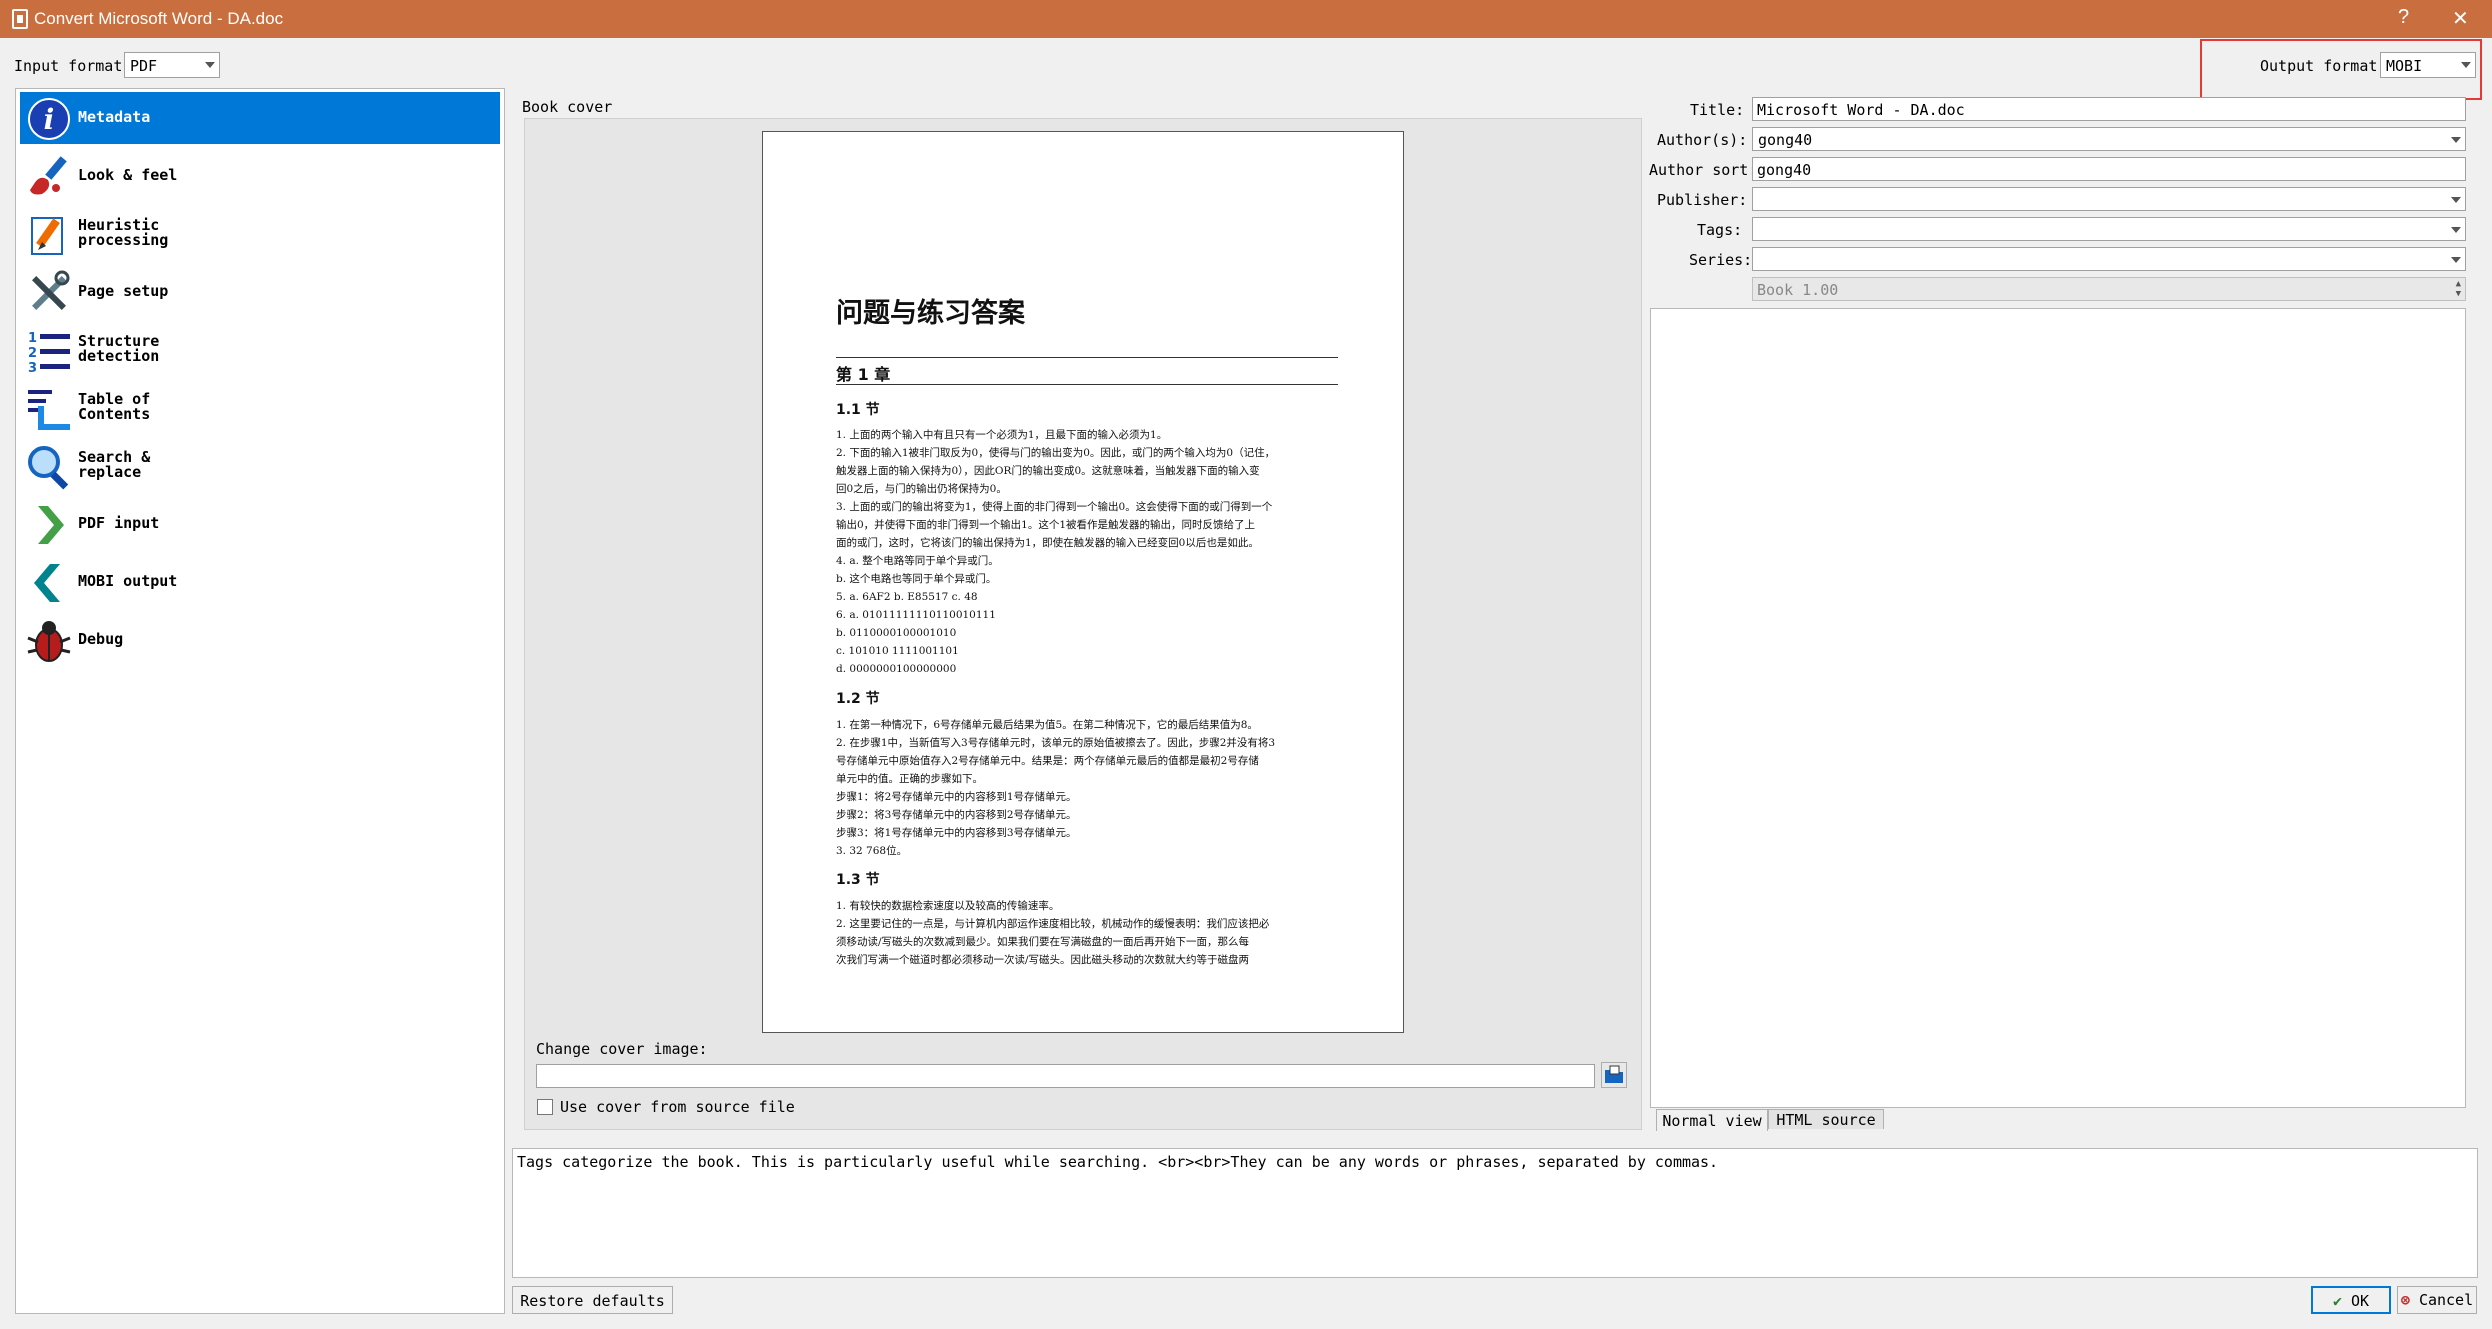 This screenshot has width=2492, height=1329. I want to click on info-icon: i, so click(49, 119).